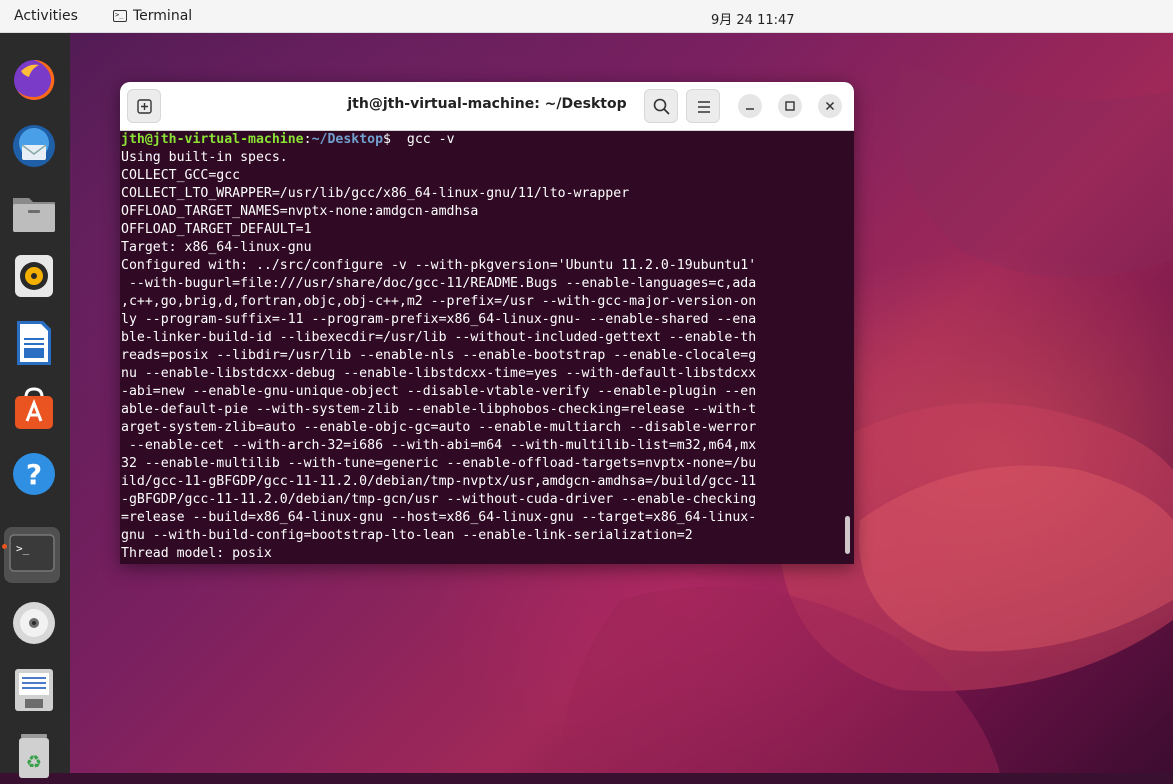 Image resolution: width=1173 pixels, height=784 pixels. I want to click on output-line: OFFLOAD_TARGET_DEFAULT=1, so click(216, 229).